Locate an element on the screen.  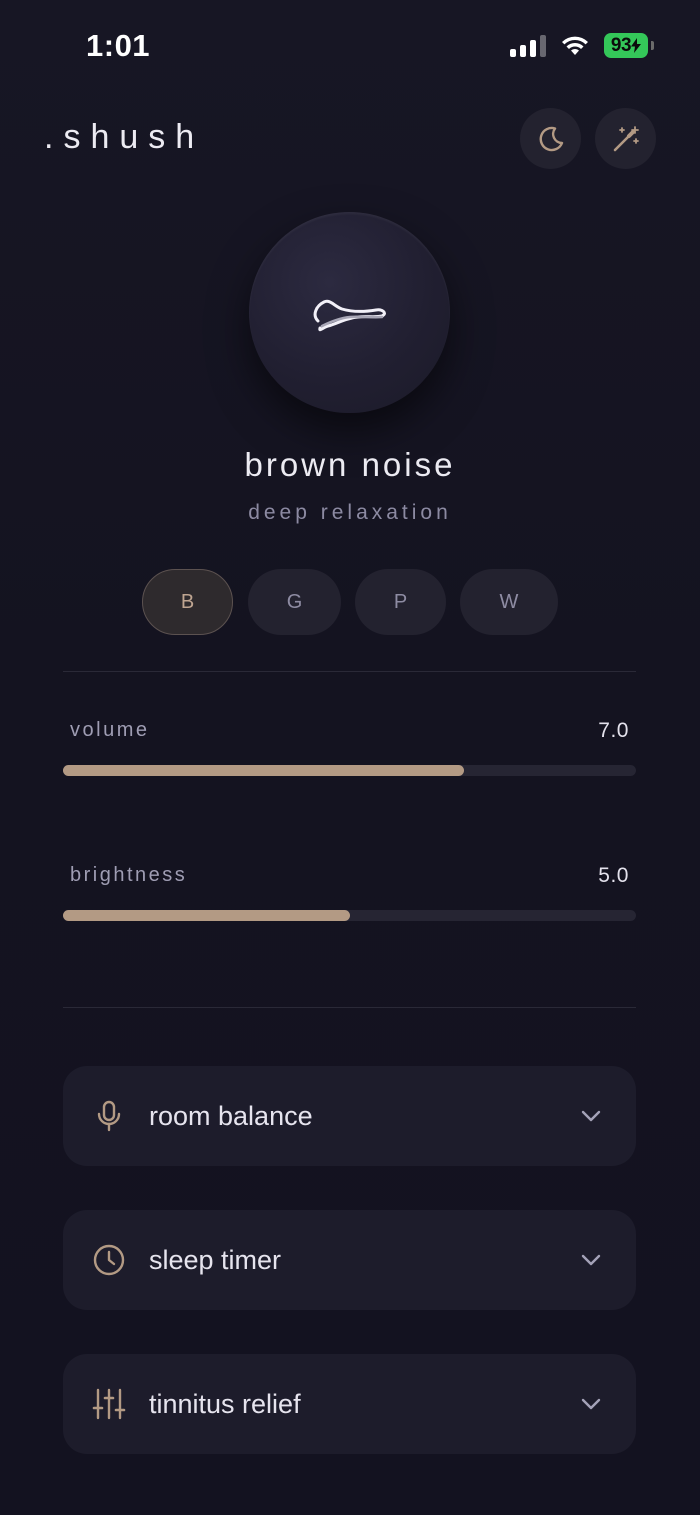
sleep-timer-section: sleep timer is located at coordinates (349, 1260).